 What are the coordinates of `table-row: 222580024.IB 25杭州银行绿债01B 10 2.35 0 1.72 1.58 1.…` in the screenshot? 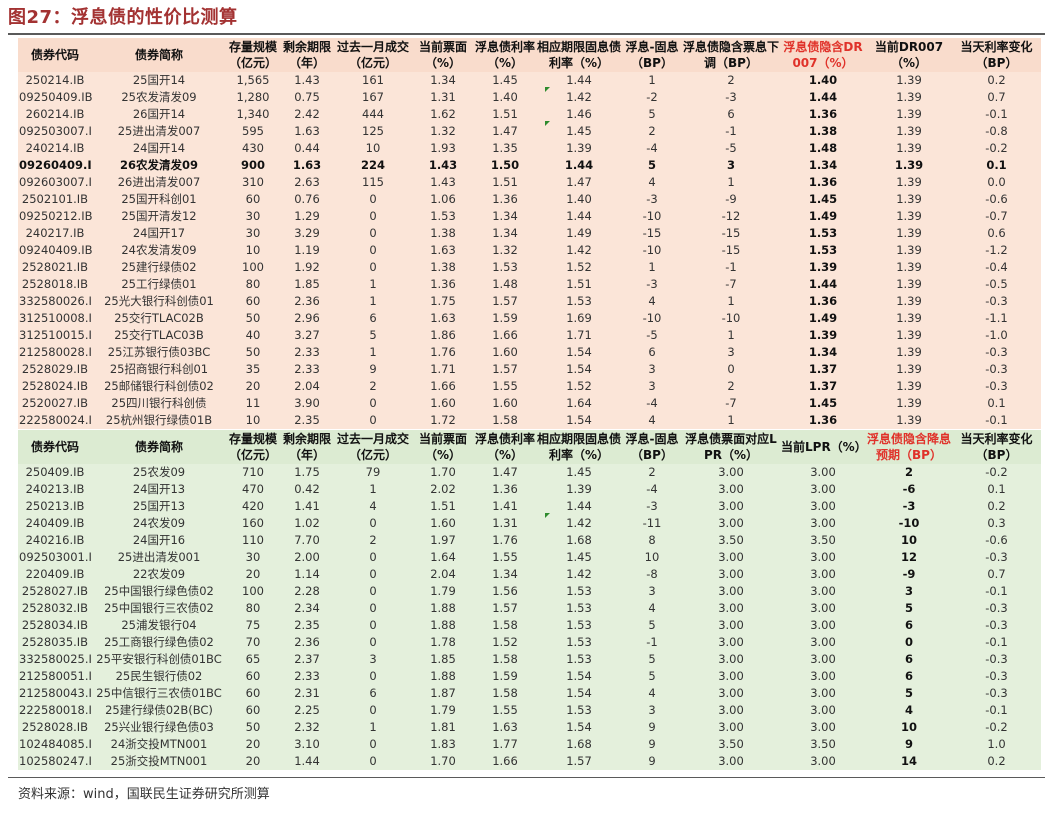 It's located at (529, 420).